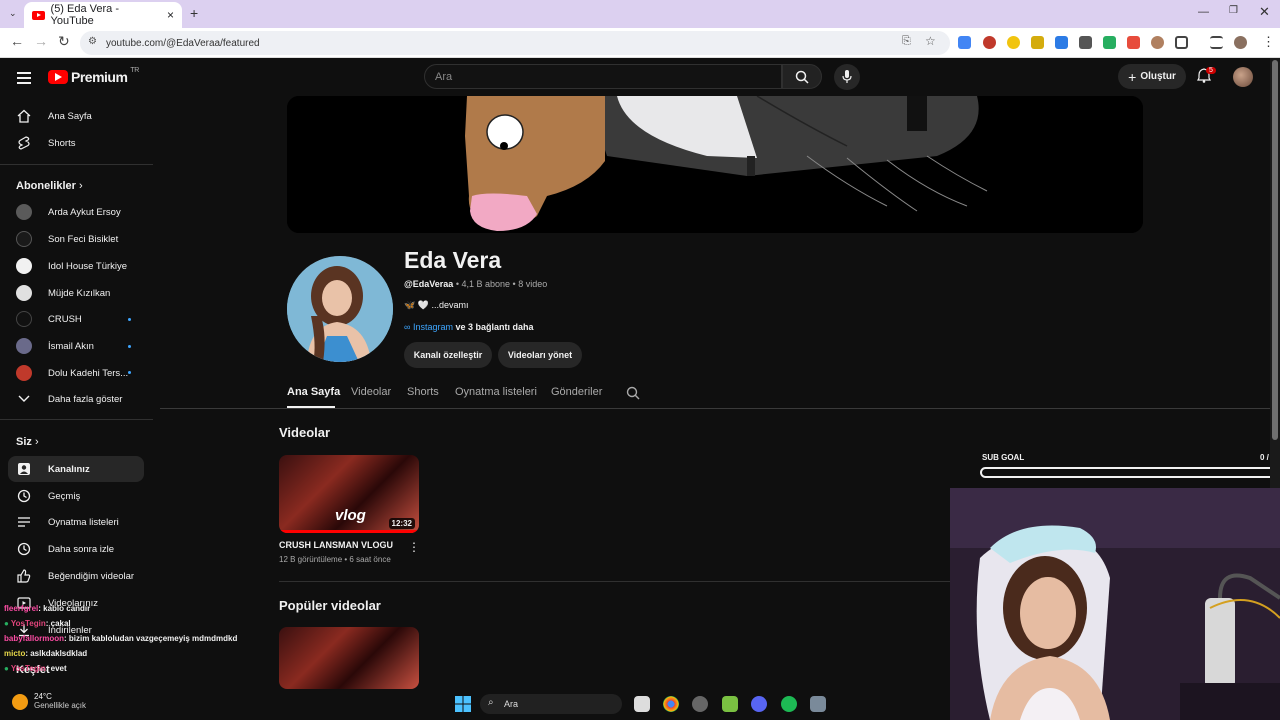  I want to click on popular-section-title: Popüler videolar, so click(330, 605).